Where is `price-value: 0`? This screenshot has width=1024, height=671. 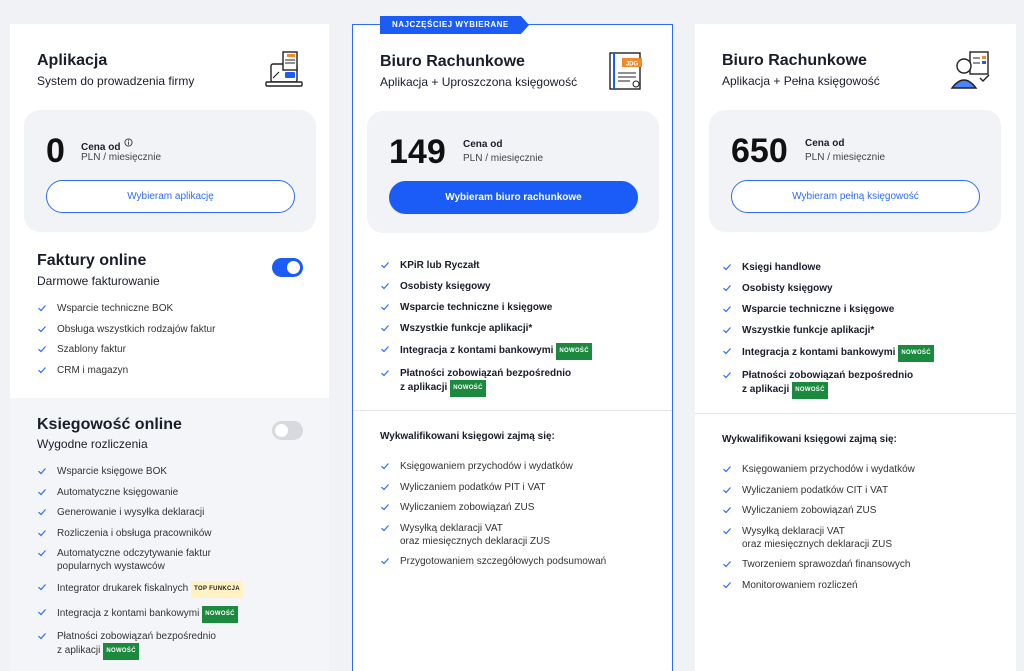 price-value: 0 is located at coordinates (55, 151).